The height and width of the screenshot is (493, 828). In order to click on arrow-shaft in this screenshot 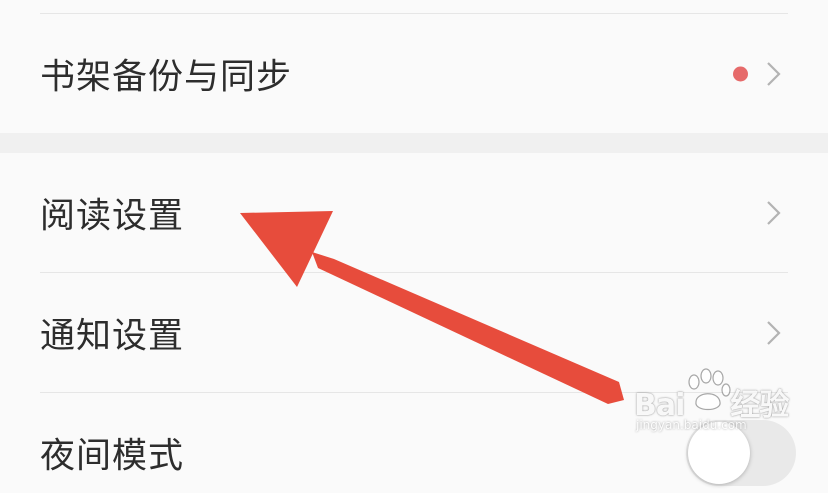, I will do `click(468, 328)`.